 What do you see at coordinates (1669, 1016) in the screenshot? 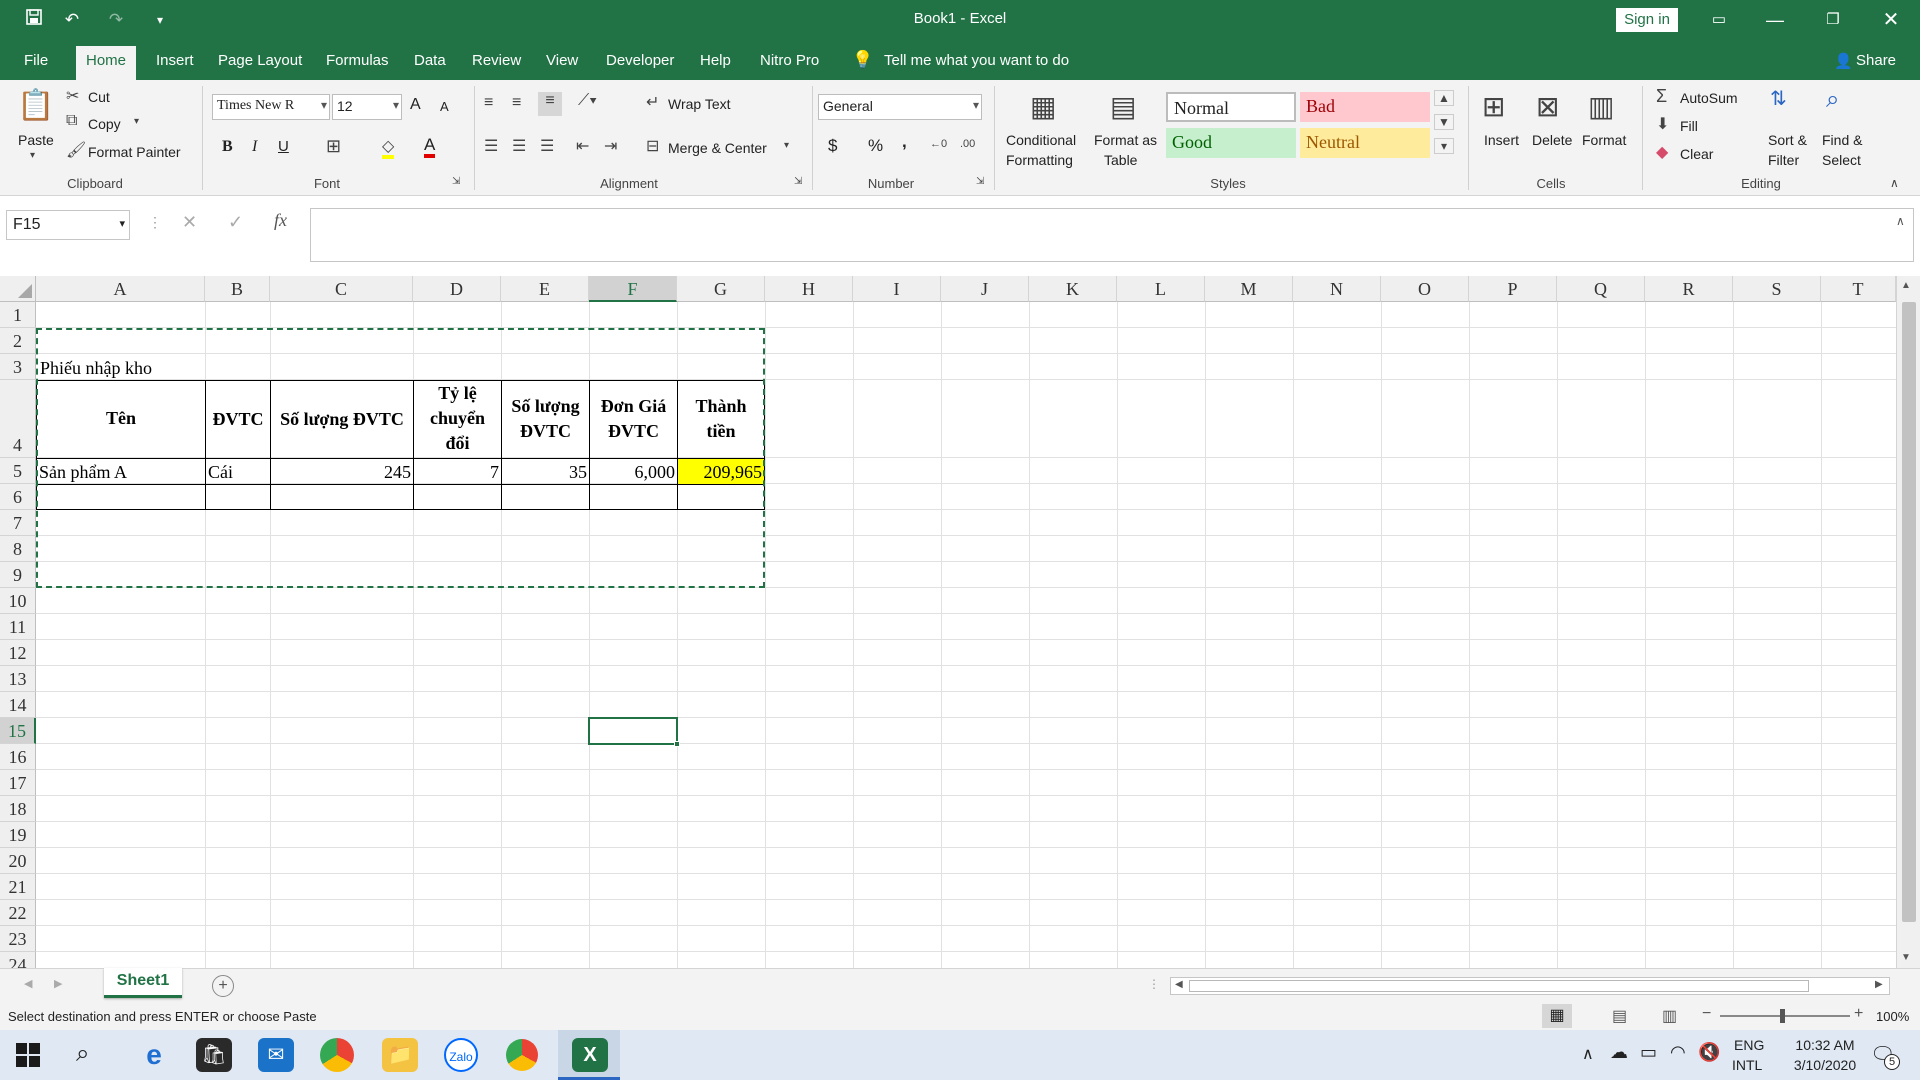
I see `page-break-view-icon: ▥` at bounding box center [1669, 1016].